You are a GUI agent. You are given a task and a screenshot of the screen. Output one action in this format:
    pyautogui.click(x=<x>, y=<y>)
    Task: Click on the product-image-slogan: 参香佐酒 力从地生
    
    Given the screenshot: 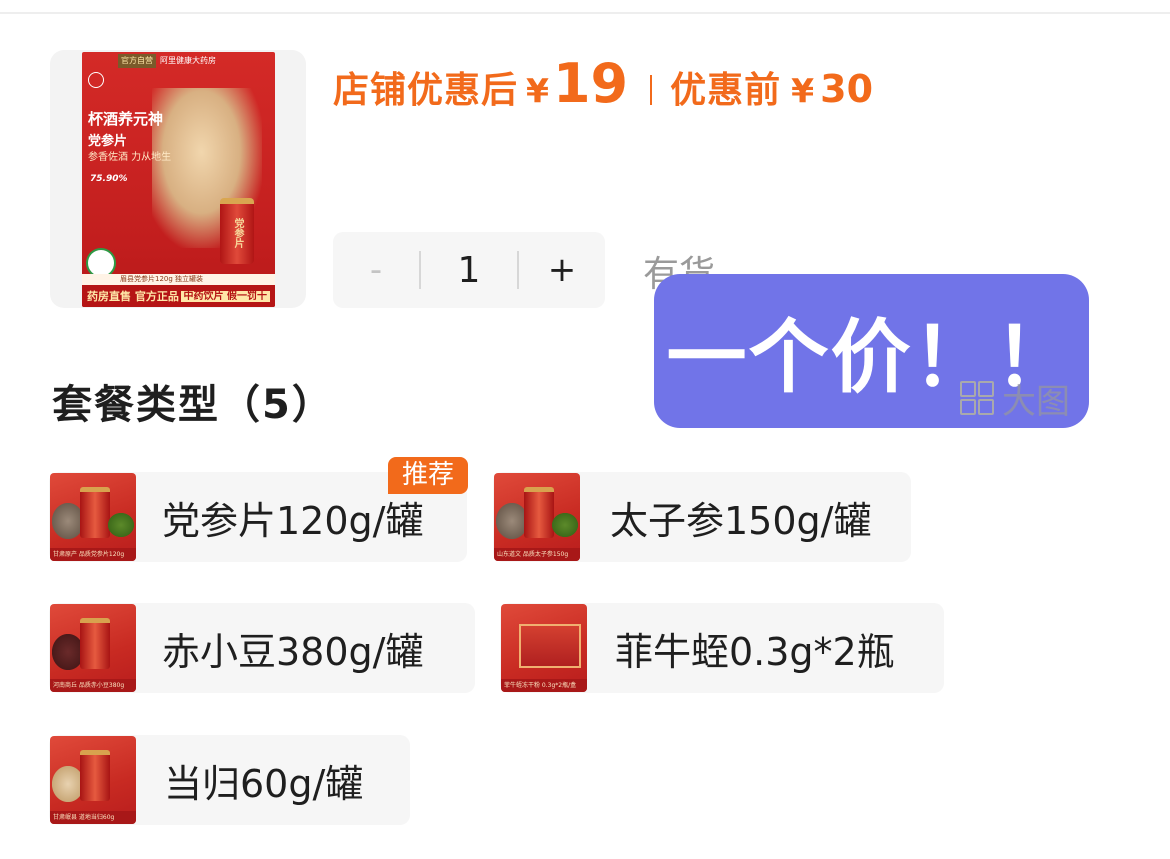 What is the action you would take?
    pyautogui.click(x=130, y=157)
    